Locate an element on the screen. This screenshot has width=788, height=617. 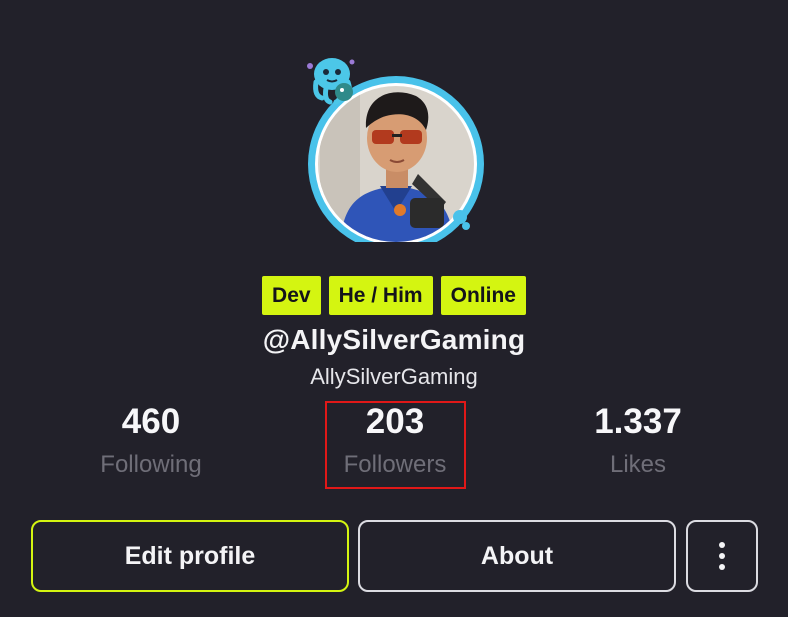
profile-handle: @AllySilverGaming is located at coordinates (394, 339).